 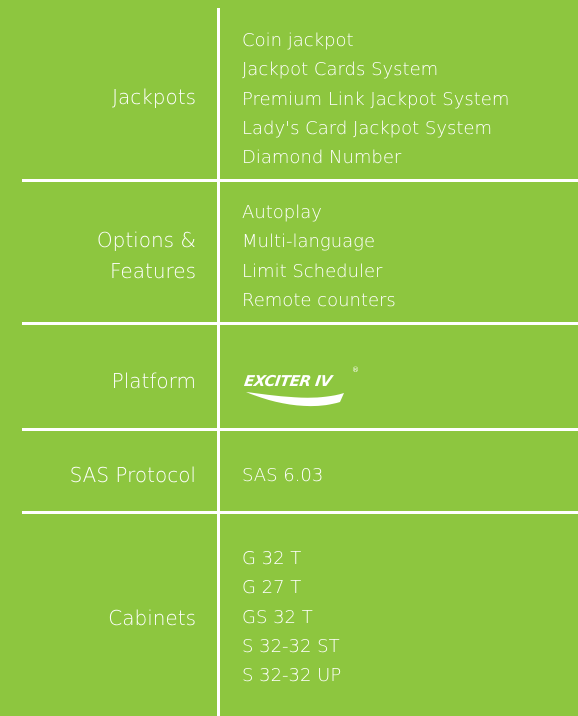 I want to click on logo-registered-mark: ®, so click(x=355, y=370).